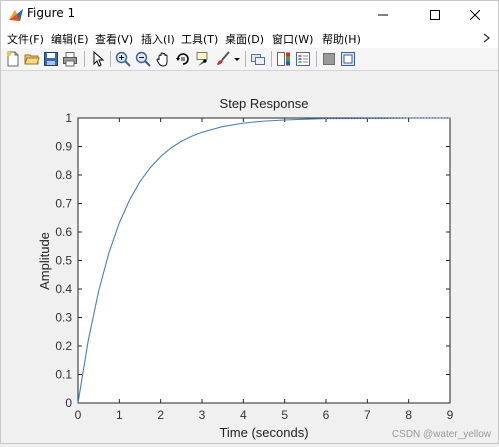  What do you see at coordinates (435, 14) in the screenshot?
I see `maximize-icon` at bounding box center [435, 14].